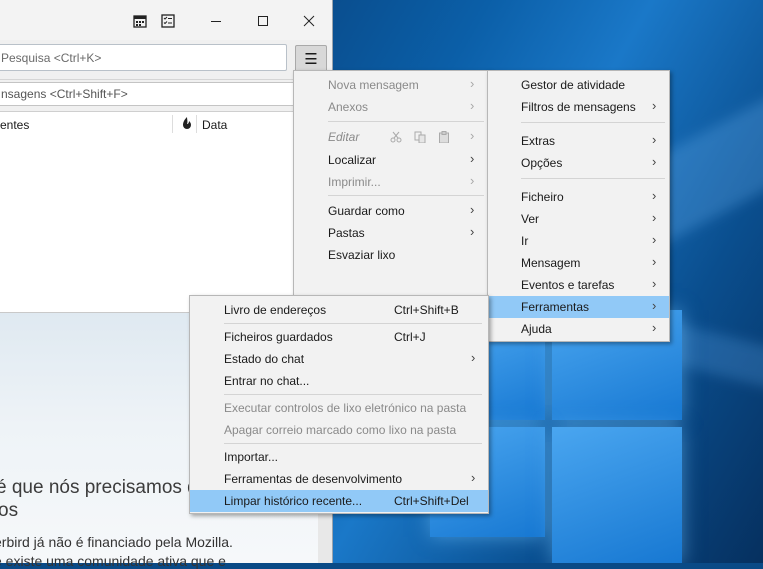  Describe the element at coordinates (578, 197) in the screenshot. I see `menu-item-file: Ficheiro ›` at that location.